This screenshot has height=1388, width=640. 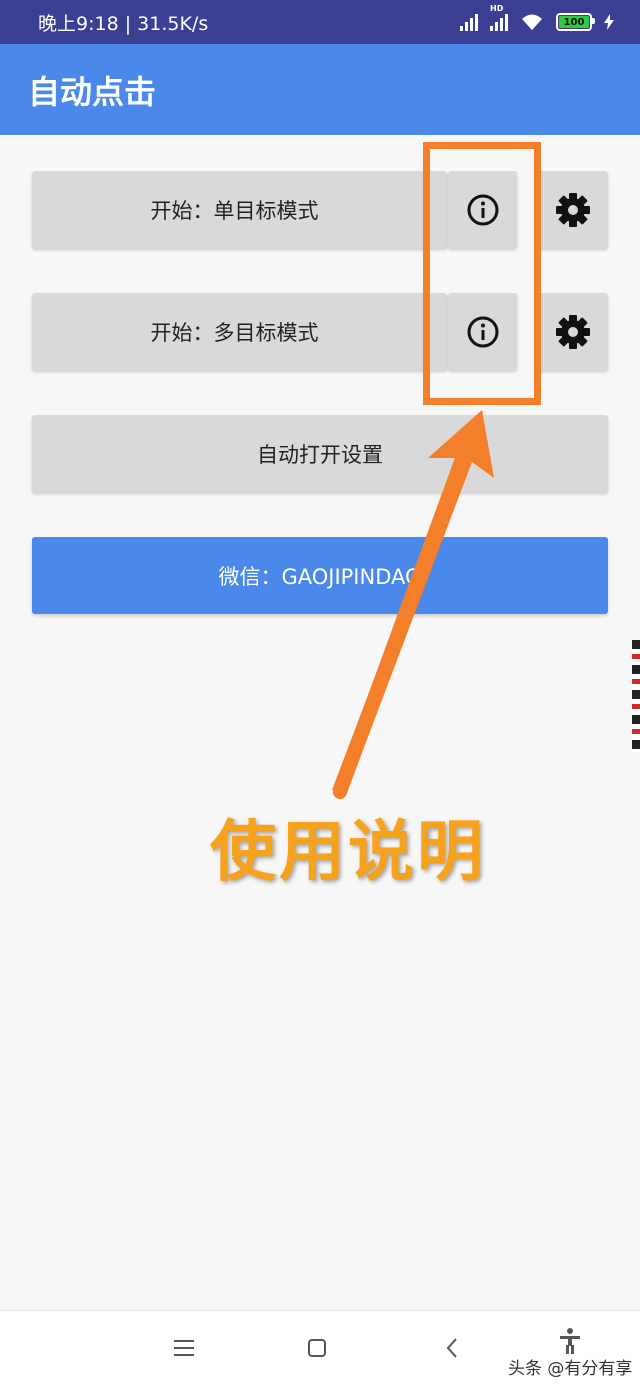 What do you see at coordinates (348, 851) in the screenshot?
I see `callout-text: 使用说明` at bounding box center [348, 851].